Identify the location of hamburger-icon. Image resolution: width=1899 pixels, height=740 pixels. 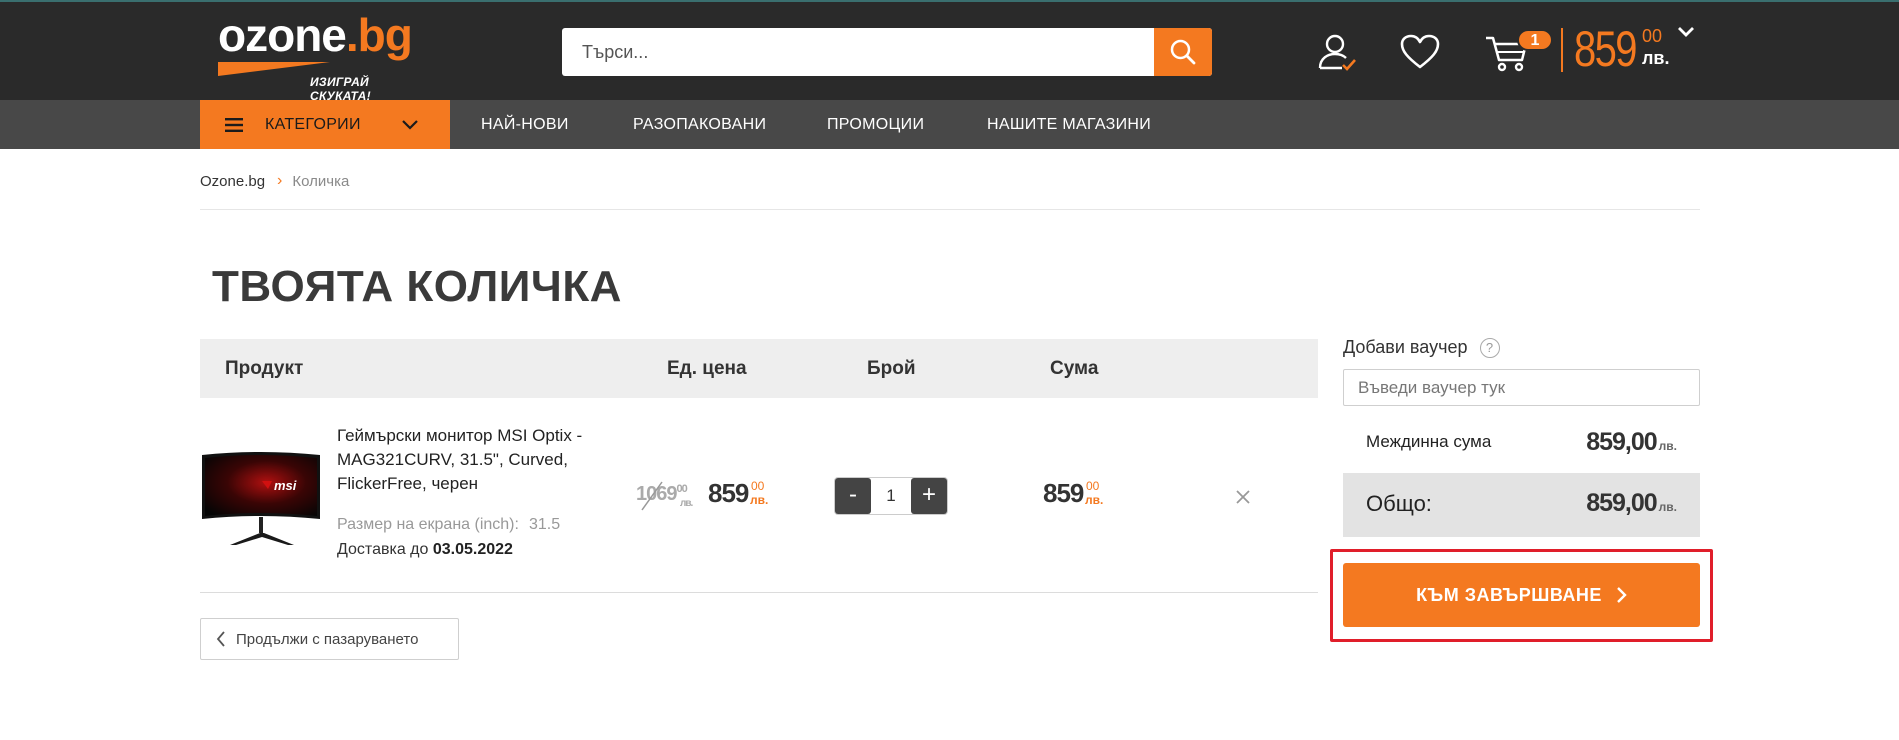
(234, 124).